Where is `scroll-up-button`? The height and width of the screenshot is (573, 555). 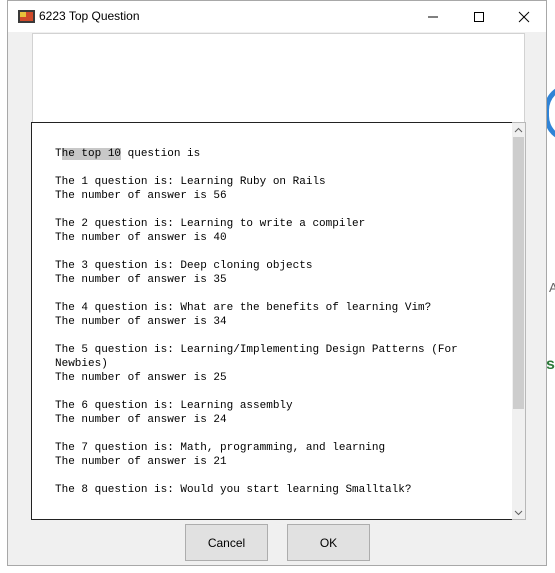 scroll-up-button is located at coordinates (518, 129).